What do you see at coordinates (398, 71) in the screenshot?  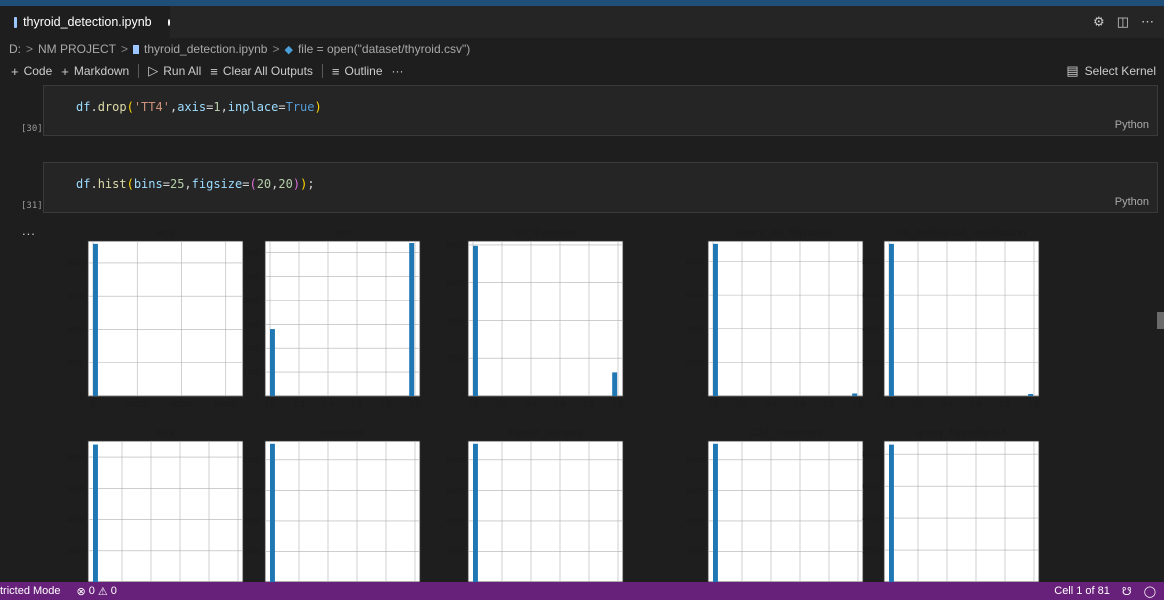 I see `more-toolbar-button: ···` at bounding box center [398, 71].